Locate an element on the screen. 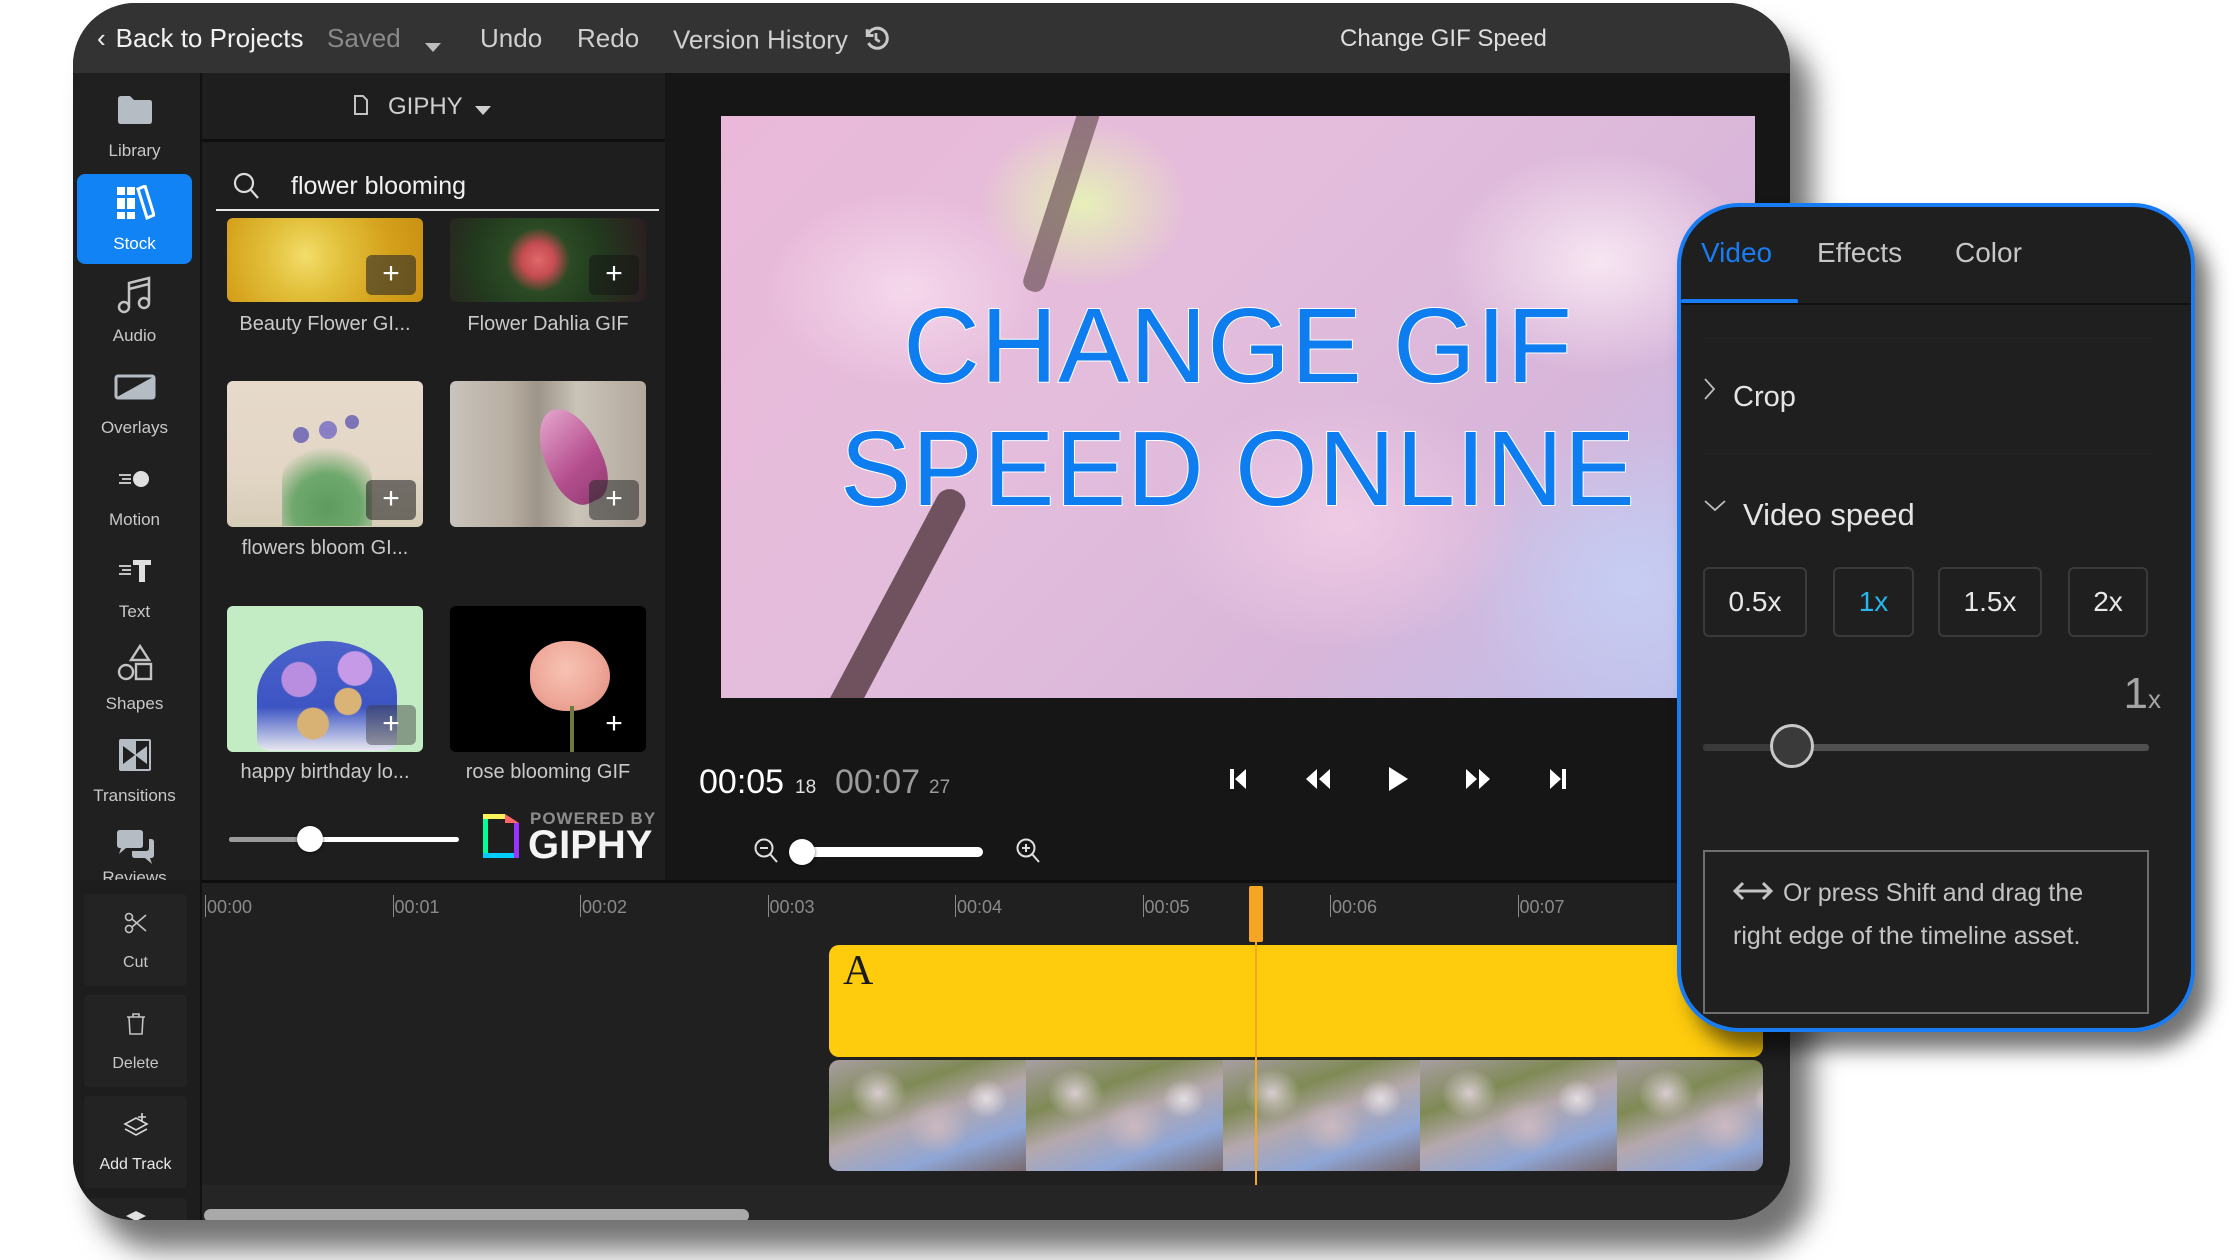  speed-option-1x: 1x is located at coordinates (1873, 602).